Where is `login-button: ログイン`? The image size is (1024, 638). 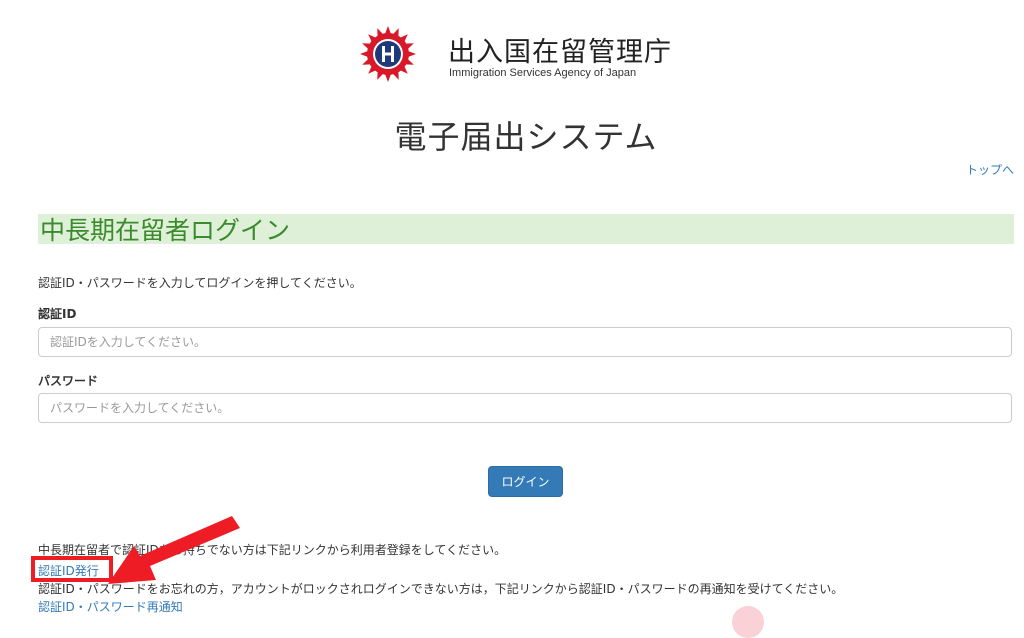
login-button: ログイン is located at coordinates (525, 481).